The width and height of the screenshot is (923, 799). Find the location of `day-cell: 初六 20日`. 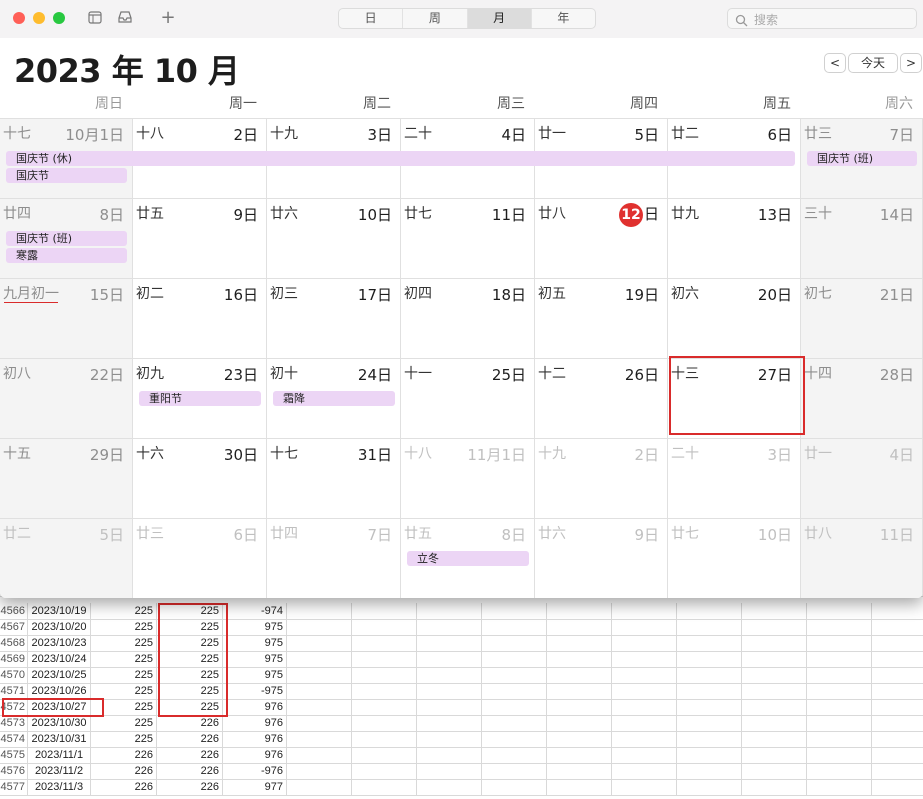

day-cell: 初六 20日 is located at coordinates (734, 318).